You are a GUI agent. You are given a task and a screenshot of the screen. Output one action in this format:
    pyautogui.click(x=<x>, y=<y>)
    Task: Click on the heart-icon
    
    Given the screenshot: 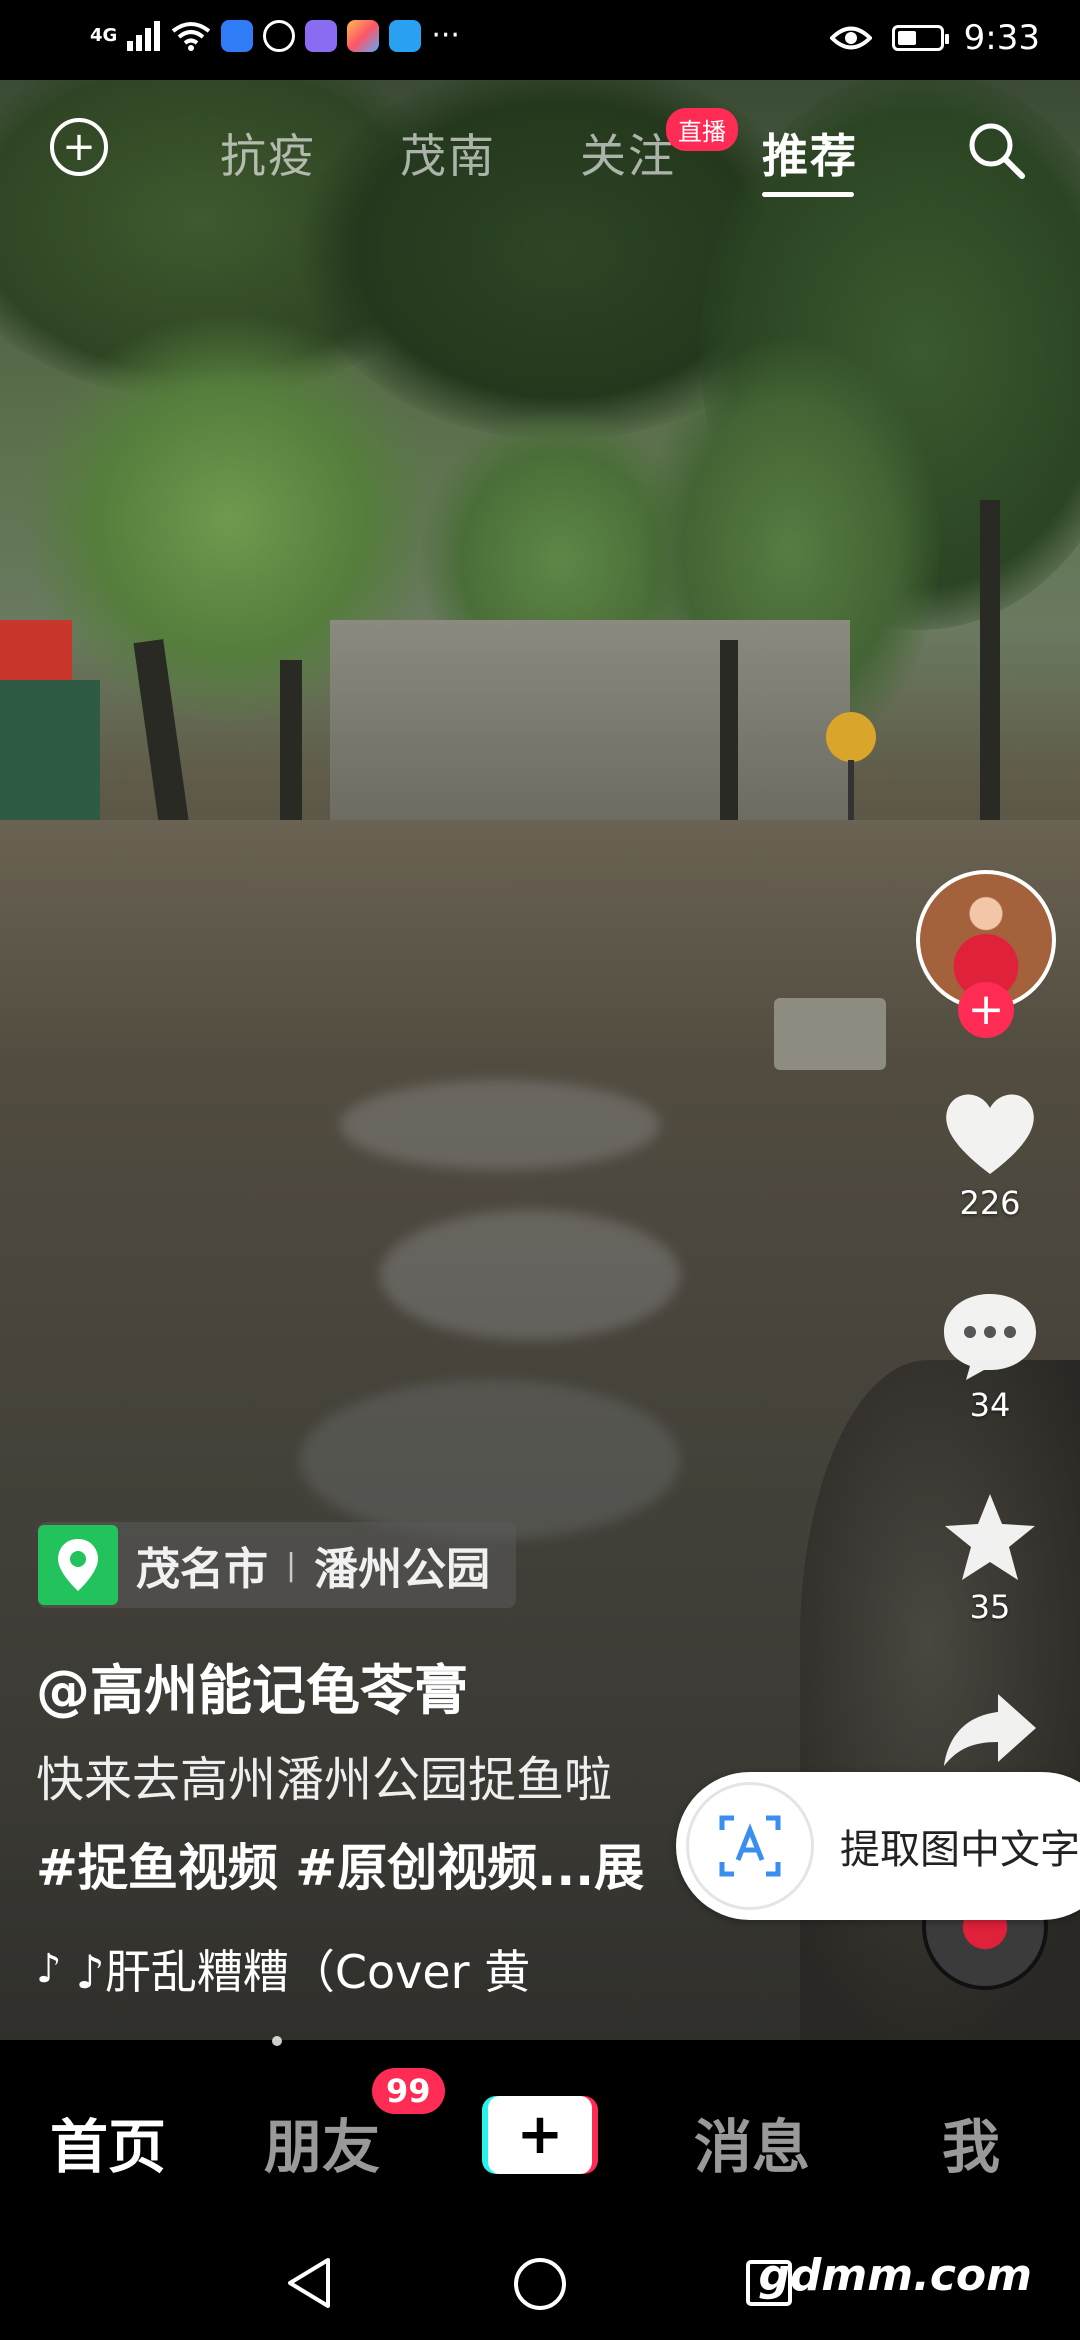 What is the action you would take?
    pyautogui.click(x=990, y=1134)
    